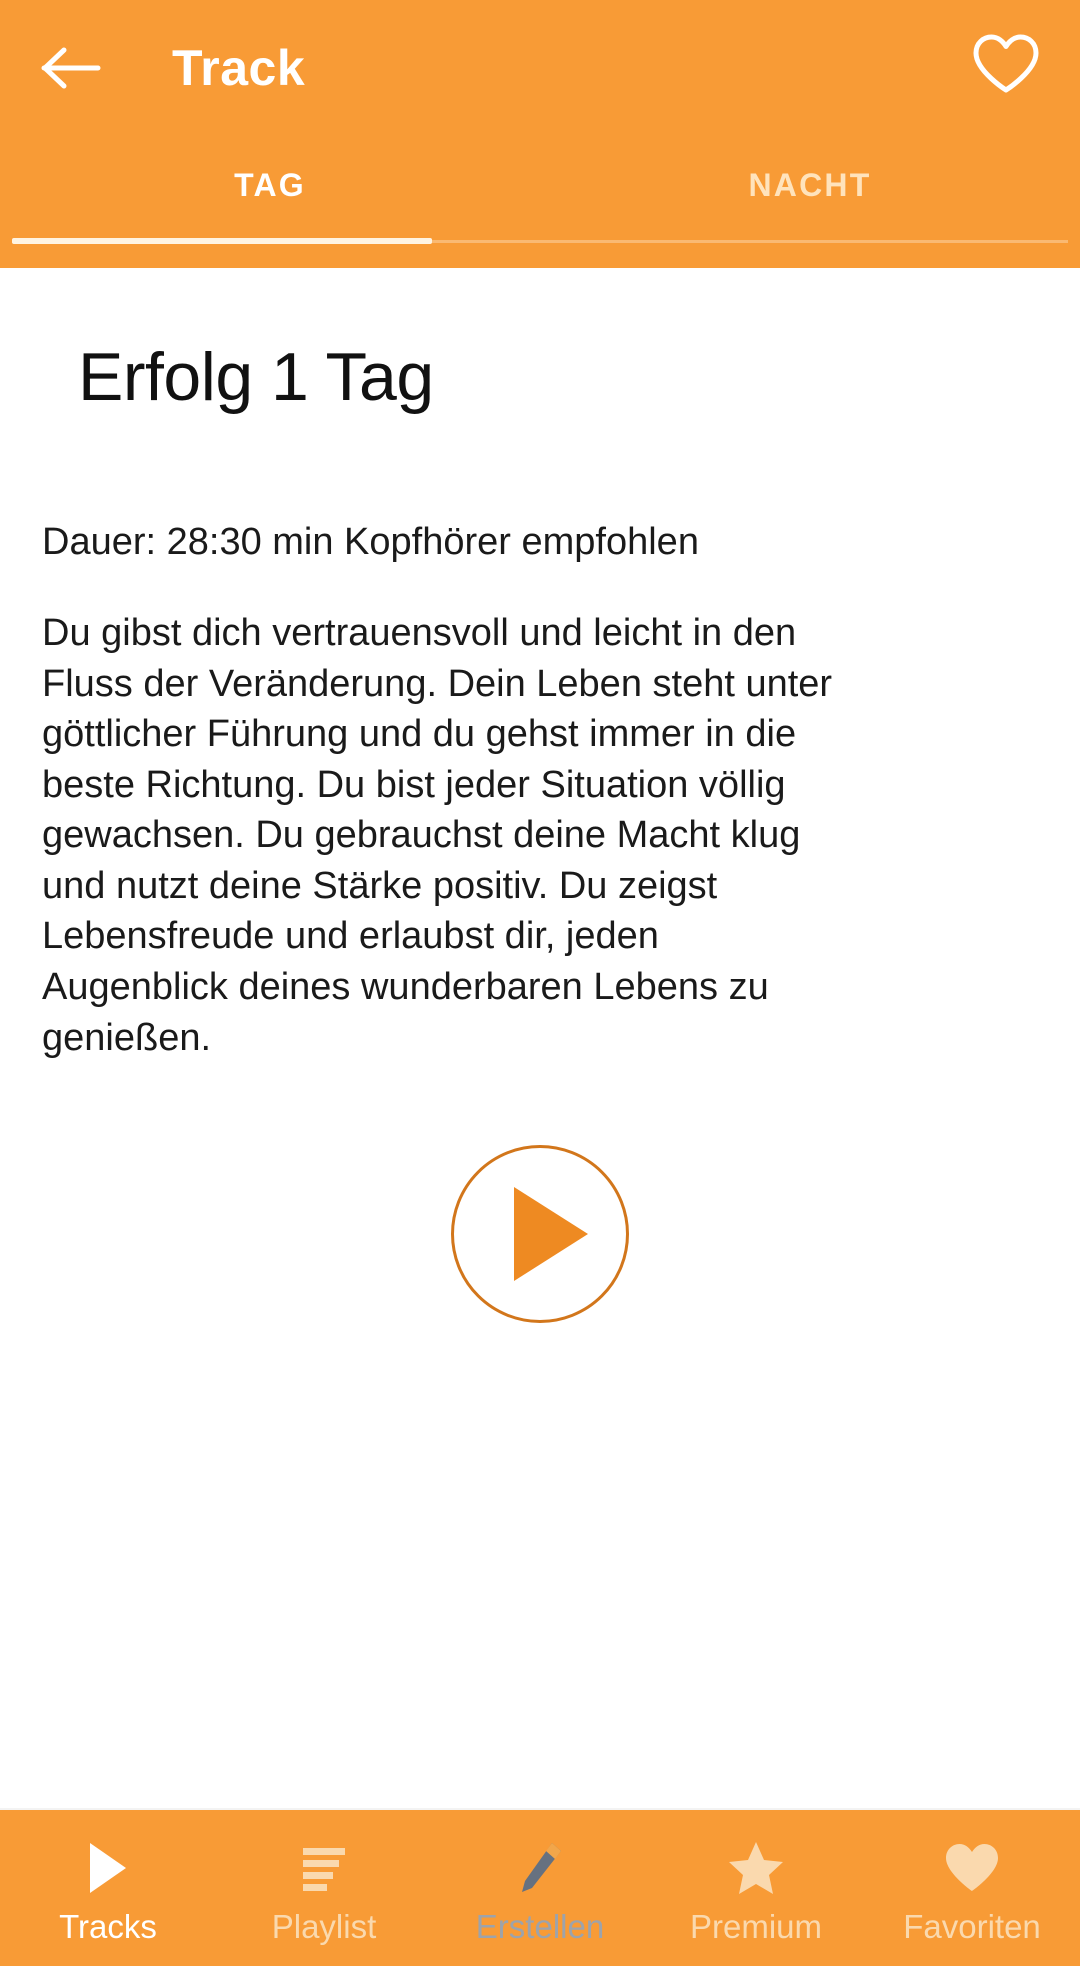 This screenshot has width=1080, height=1966. What do you see at coordinates (270, 185) in the screenshot?
I see `tab-tag: TAG` at bounding box center [270, 185].